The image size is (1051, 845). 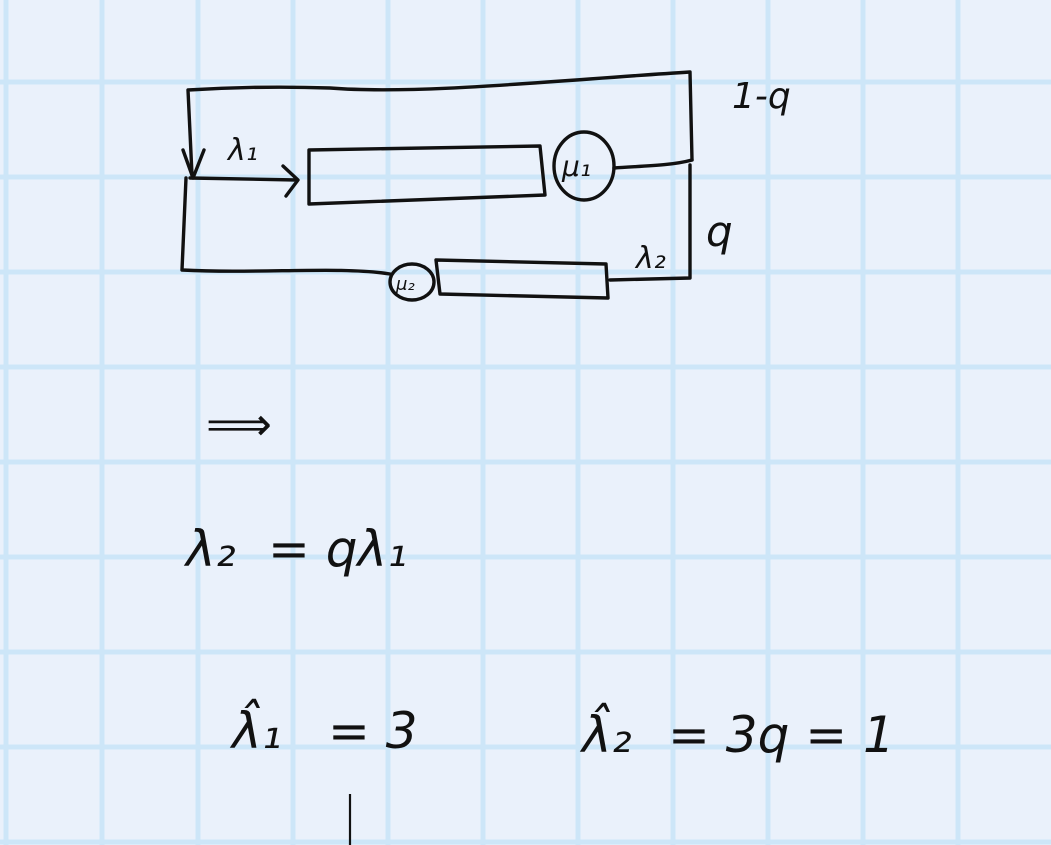 I want to click on queue-2-buffer, so click(x=522, y=279).